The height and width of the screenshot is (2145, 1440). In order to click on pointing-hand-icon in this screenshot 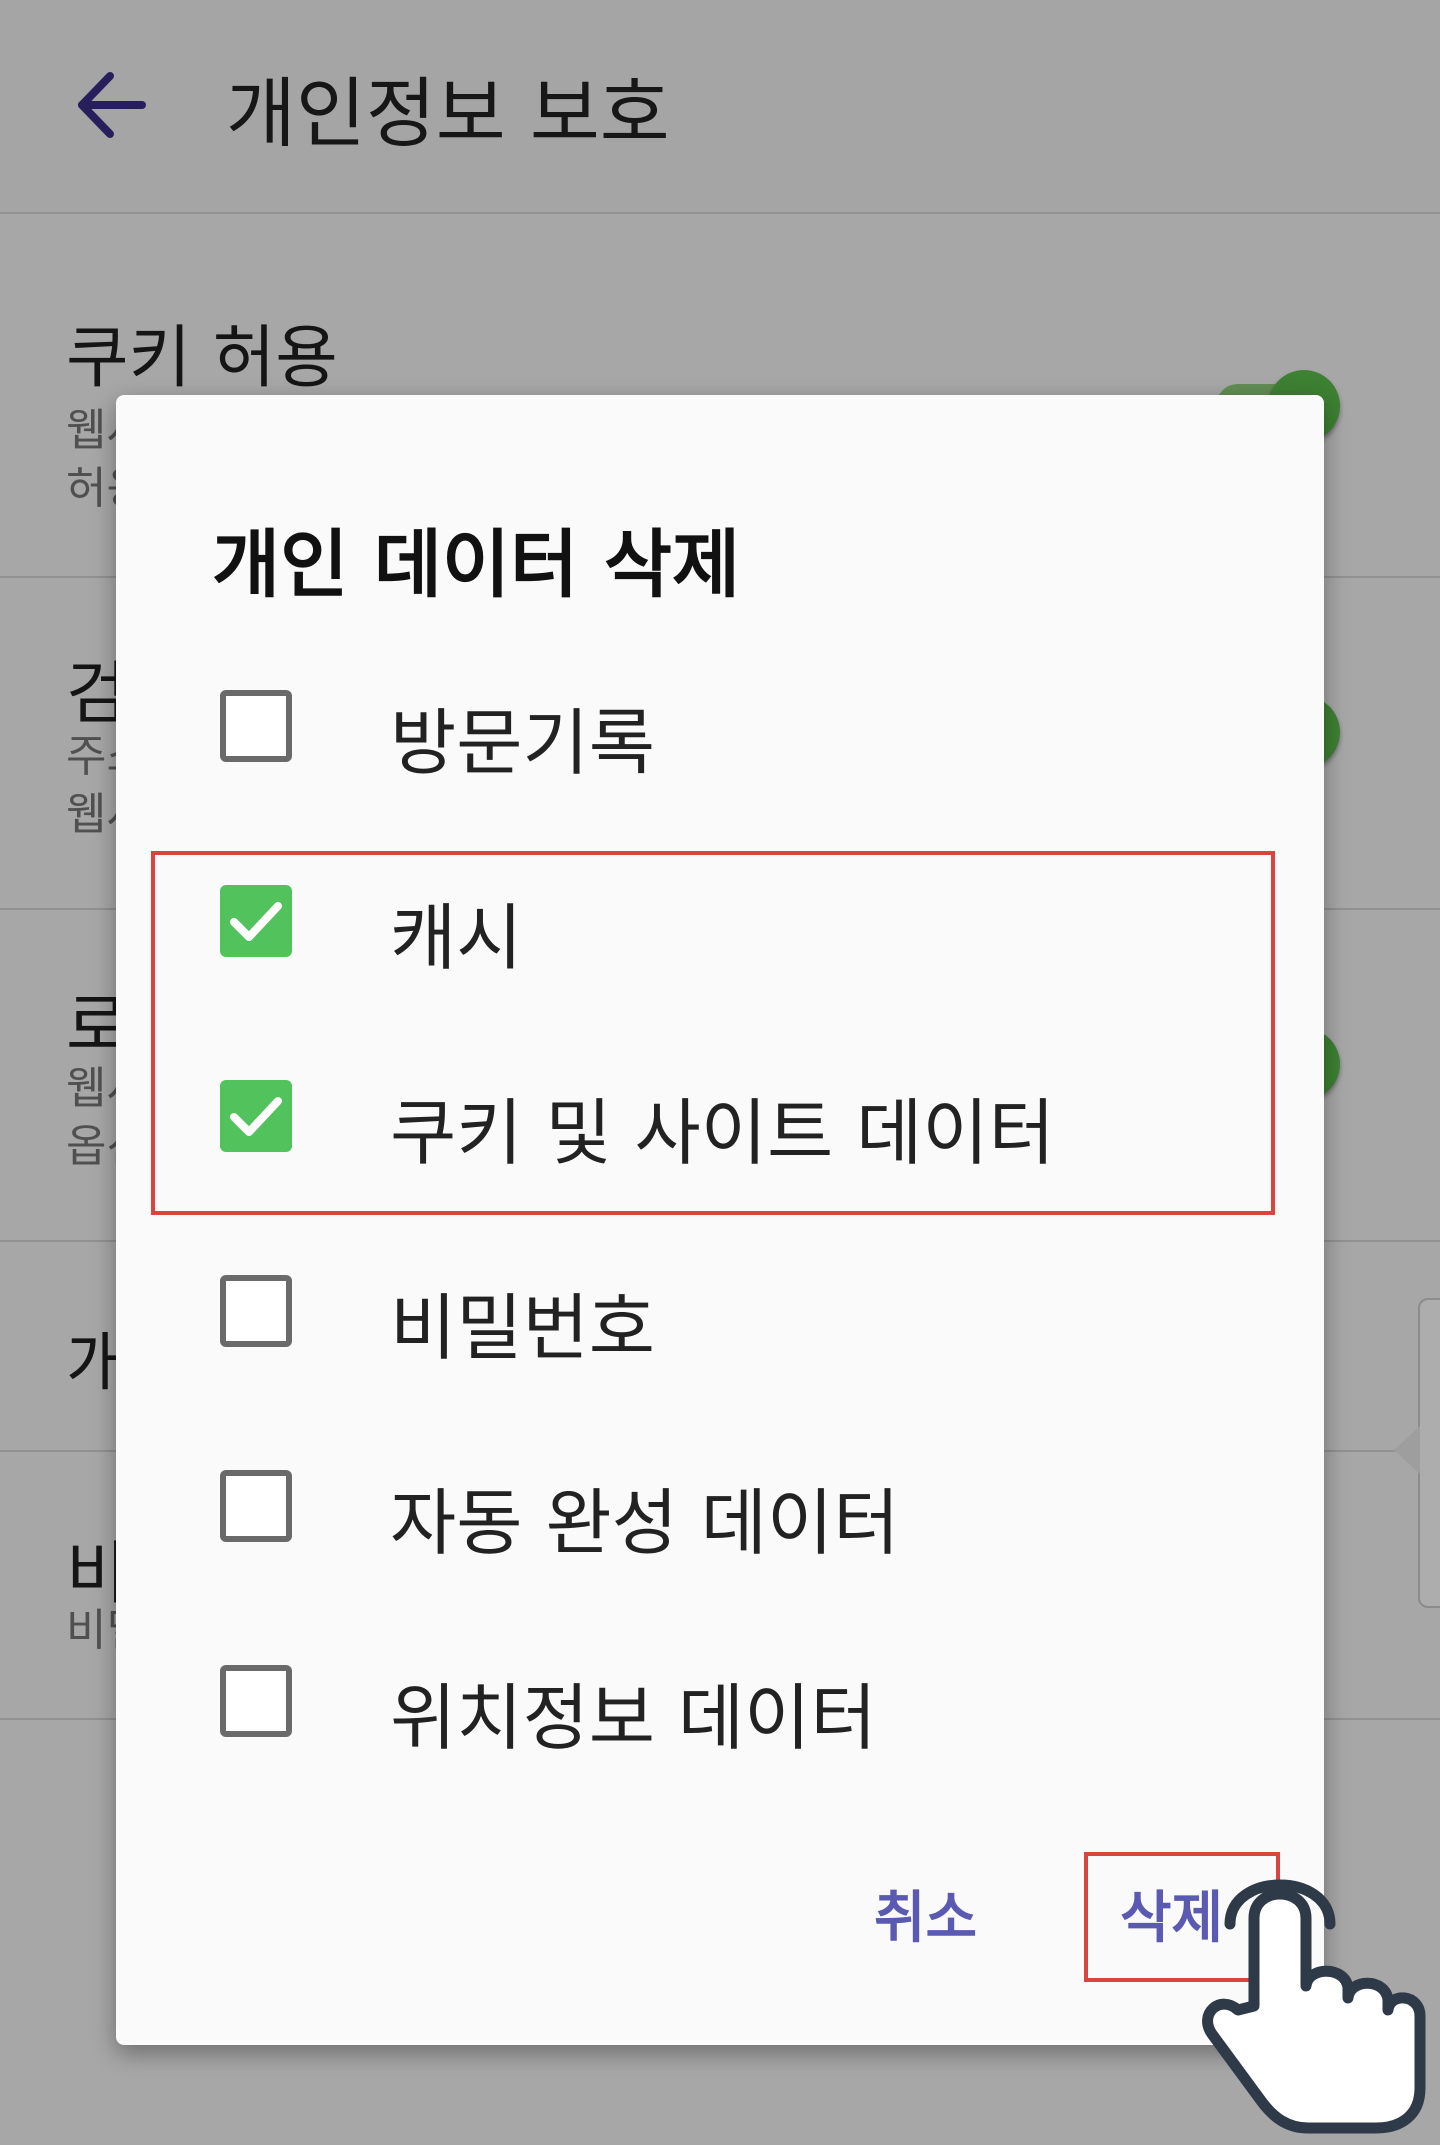, I will do `click(1314, 2006)`.